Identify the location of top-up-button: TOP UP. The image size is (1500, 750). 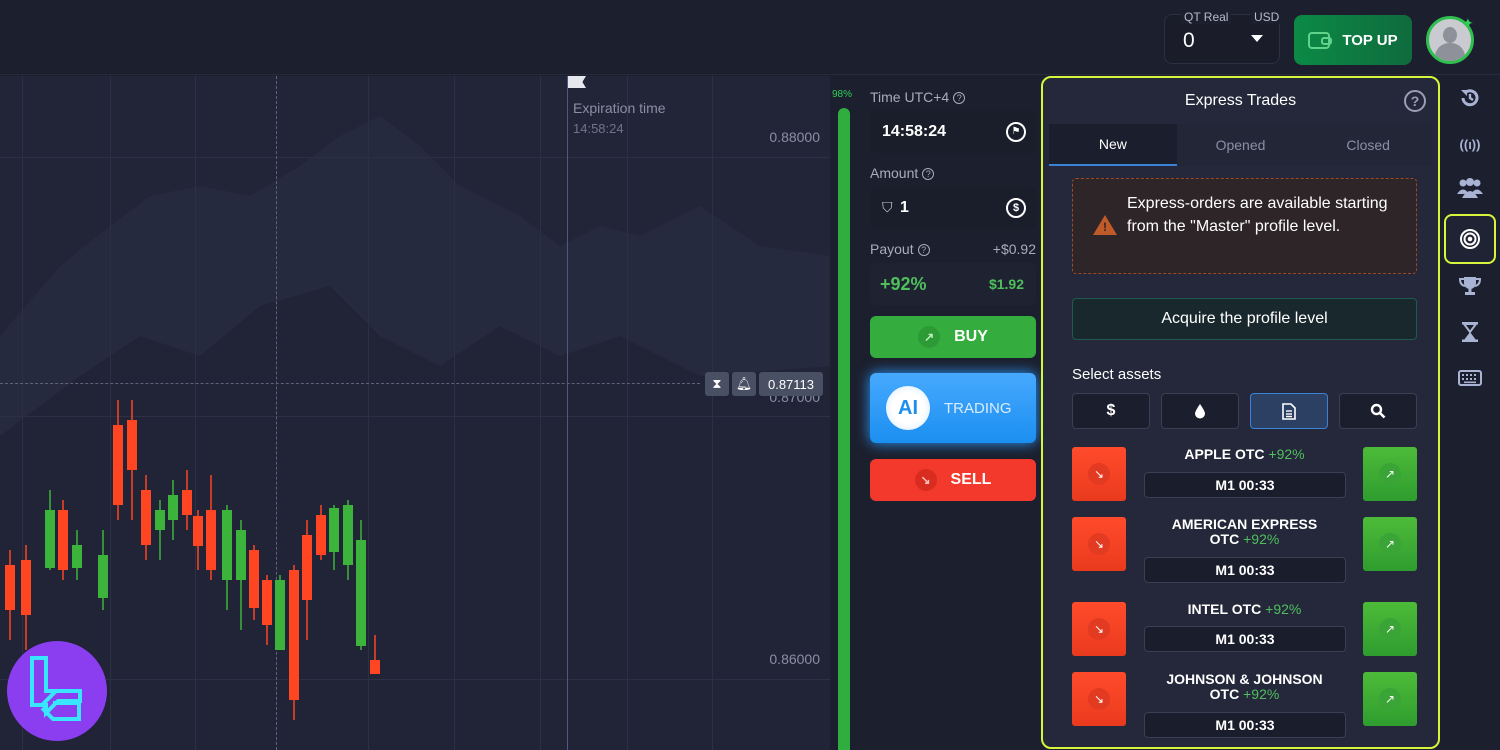
(1353, 40).